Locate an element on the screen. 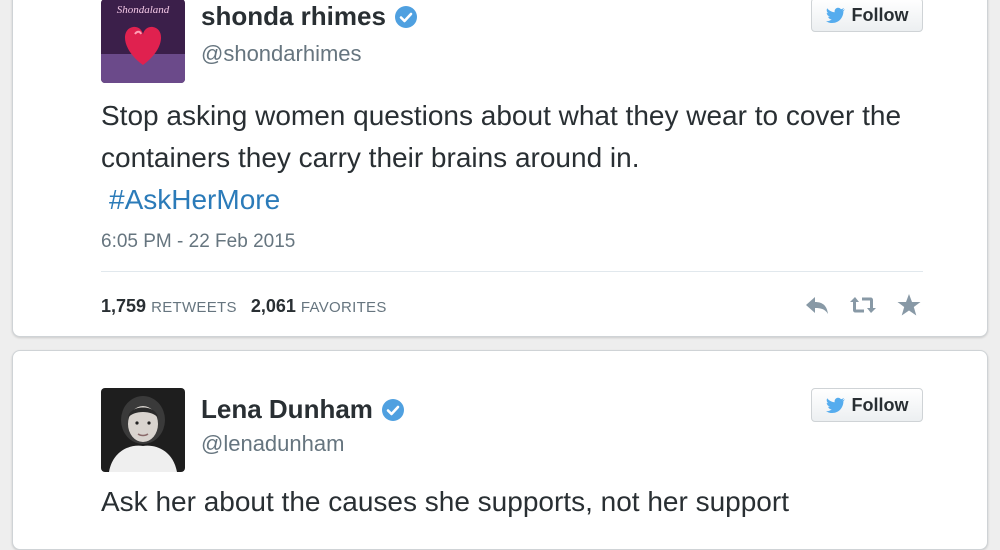 Image resolution: width=1000 pixels, height=550 pixels. retweet-stat: 1,759 RETWEETS is located at coordinates (169, 306).